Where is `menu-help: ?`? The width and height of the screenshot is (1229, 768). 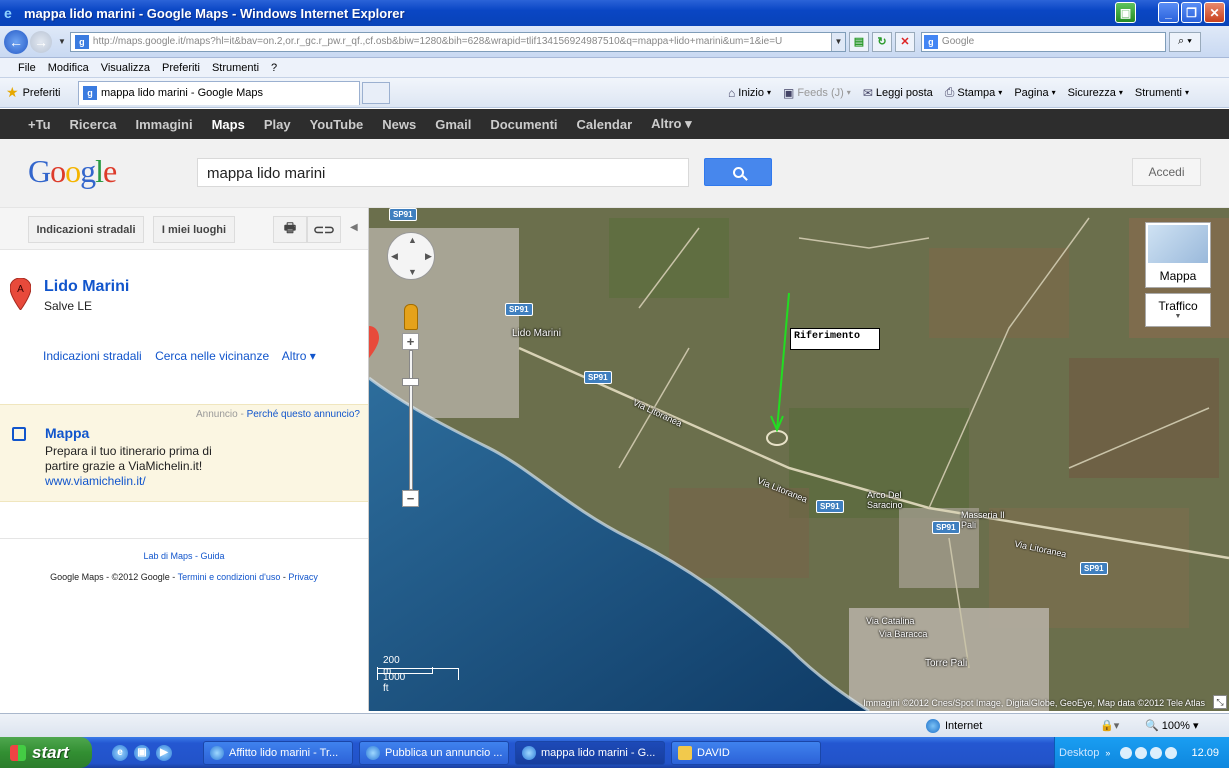
menu-help: ? is located at coordinates (274, 68).